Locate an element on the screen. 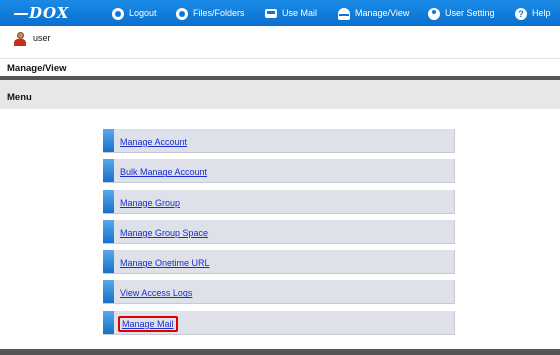 This screenshot has width=560, height=355. user-avatar-icon is located at coordinates (20, 39).